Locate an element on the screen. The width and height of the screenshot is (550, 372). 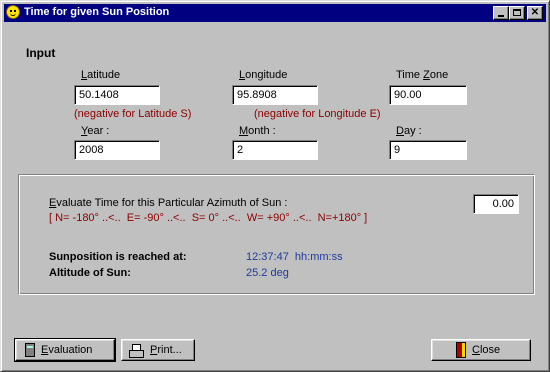
maximize-button is located at coordinates (517, 13).